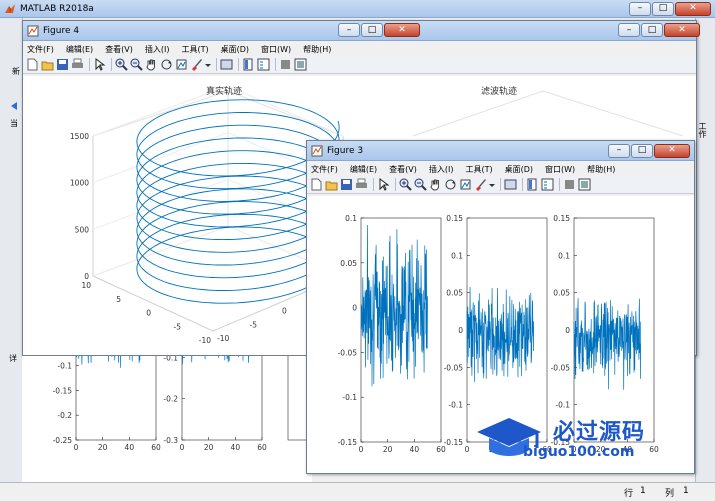 The width and height of the screenshot is (715, 501). I want to click on bg-subplot-2-ytick-label: -0.3, so click(170, 440).